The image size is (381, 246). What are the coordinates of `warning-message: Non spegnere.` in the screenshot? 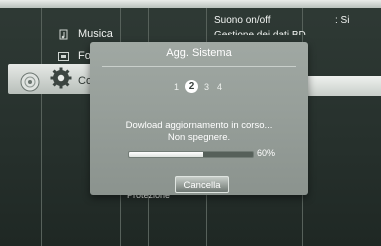 It's located at (199, 137).